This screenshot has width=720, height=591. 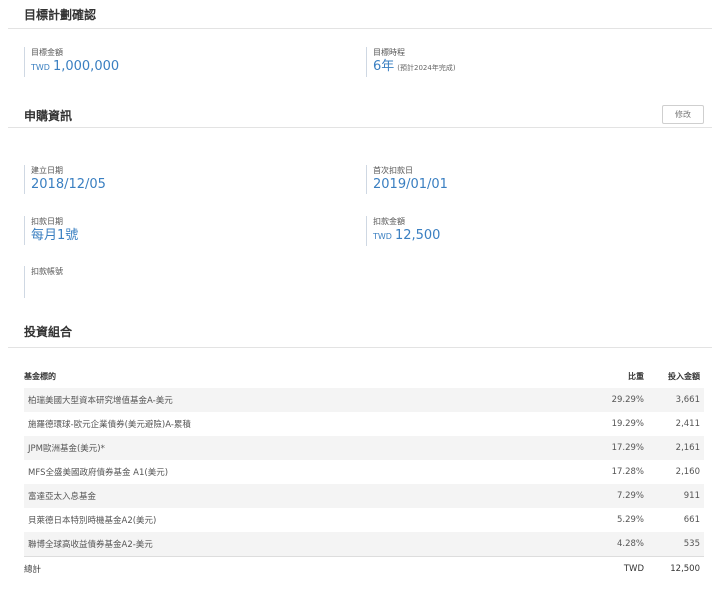 I want to click on first-debit-label: 首次扣款日, so click(x=393, y=170).